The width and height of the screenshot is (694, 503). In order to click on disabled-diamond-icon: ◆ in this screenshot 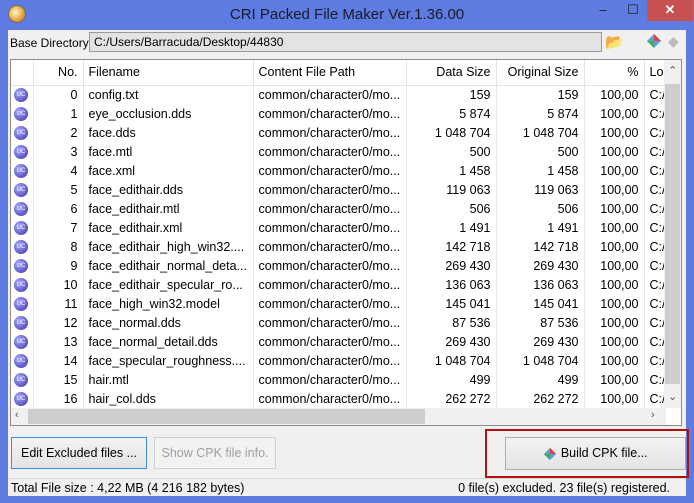, I will do `click(673, 41)`.